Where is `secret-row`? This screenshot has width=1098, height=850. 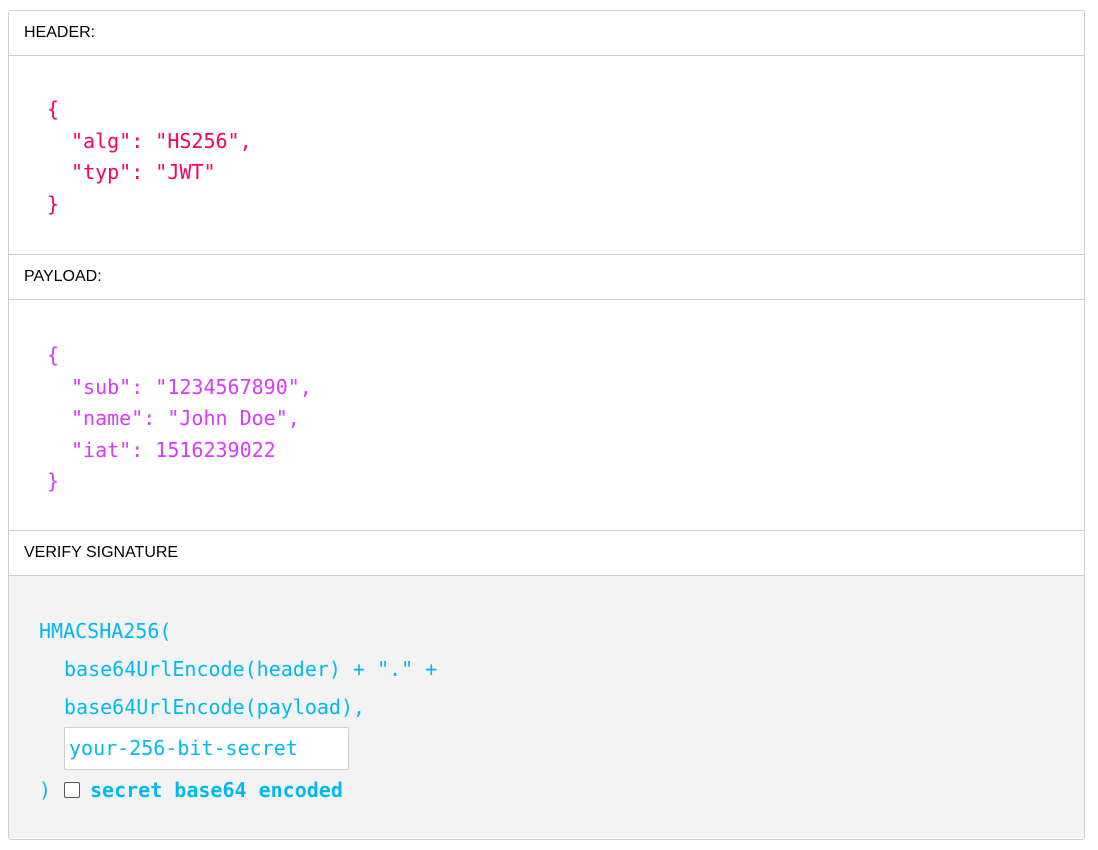
secret-row is located at coordinates (561, 748).